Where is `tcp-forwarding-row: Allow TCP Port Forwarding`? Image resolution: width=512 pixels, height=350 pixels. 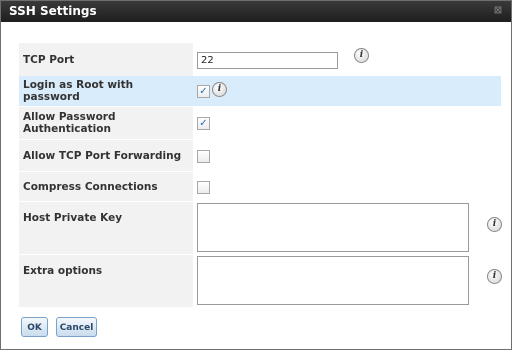 tcp-forwarding-row: Allow TCP Port Forwarding is located at coordinates (260, 155).